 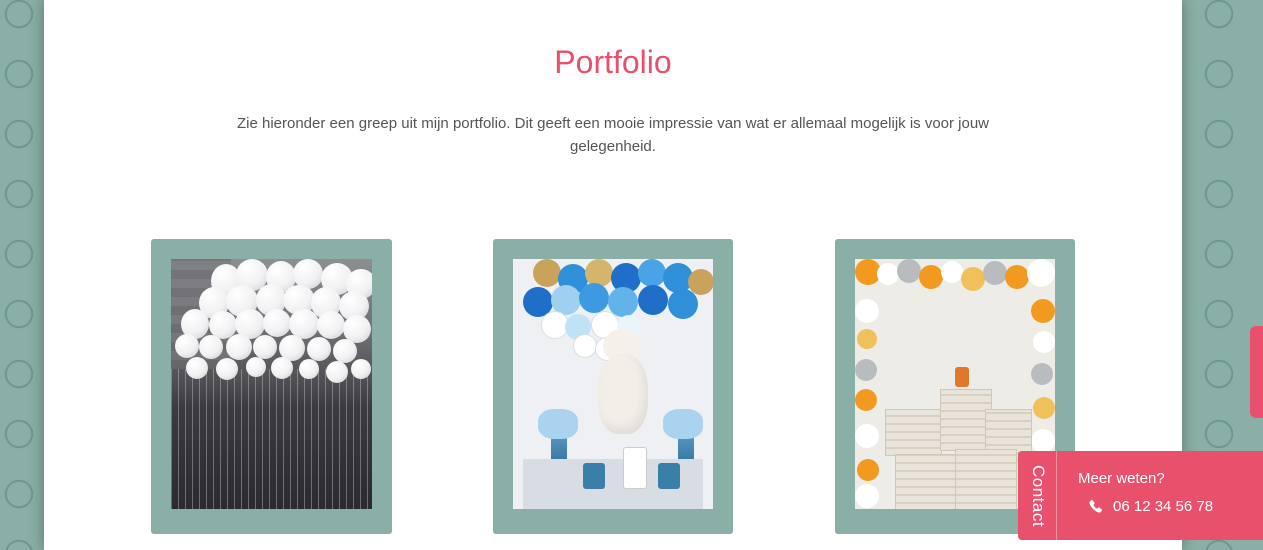 What do you see at coordinates (1140, 495) in the screenshot?
I see `contact-widget: Contact Meer weten? 06 12 34 56 78` at bounding box center [1140, 495].